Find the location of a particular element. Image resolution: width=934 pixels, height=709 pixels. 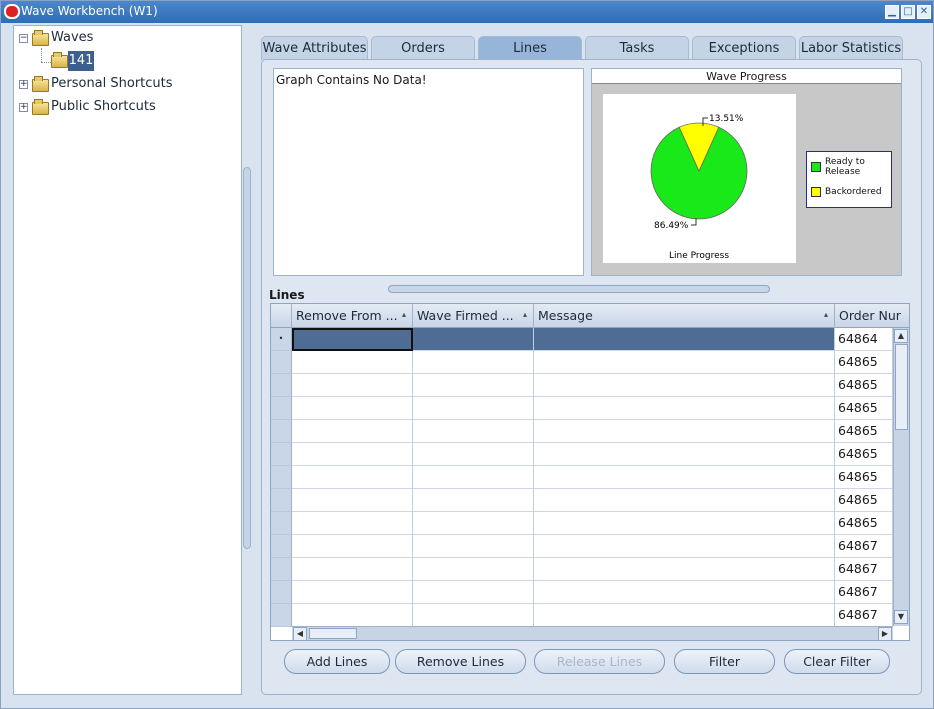

tab-wave-attributes: Wave Attributes is located at coordinates (314, 48).